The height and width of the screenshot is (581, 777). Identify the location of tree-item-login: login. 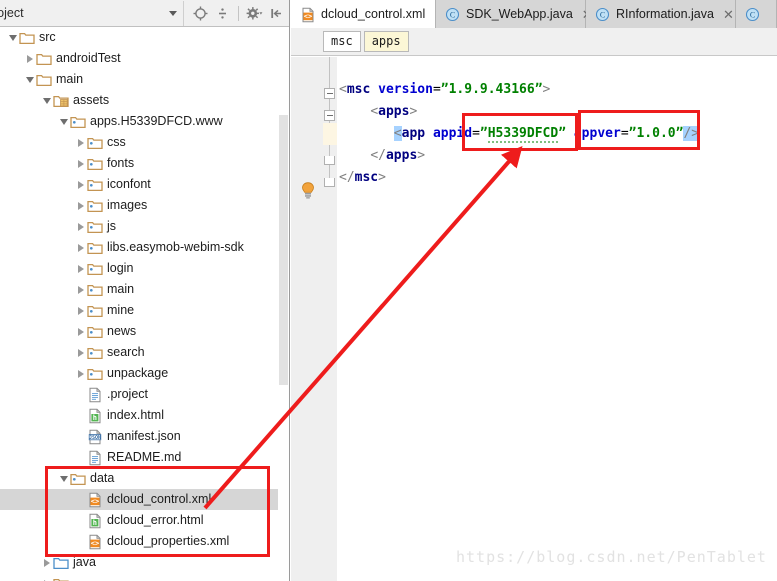
(144, 268).